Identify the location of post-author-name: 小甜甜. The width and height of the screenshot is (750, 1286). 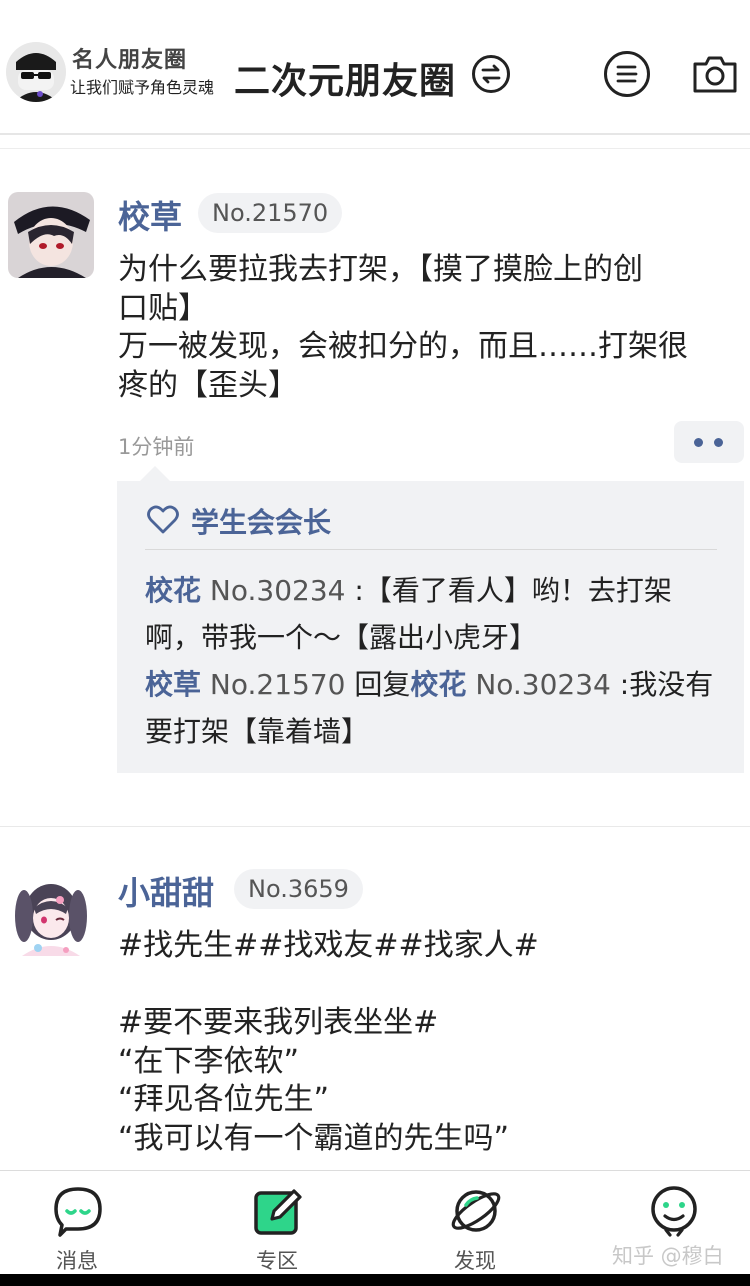
(166, 891).